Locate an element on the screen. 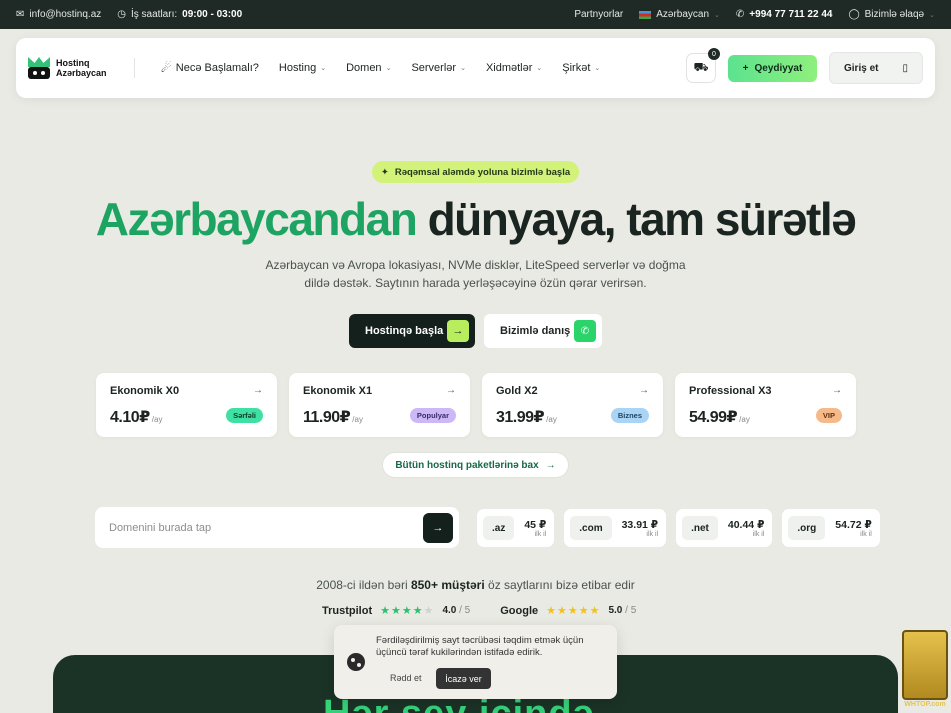 The height and width of the screenshot is (713, 951). cart-button: ⛟ 0 is located at coordinates (703, 65).